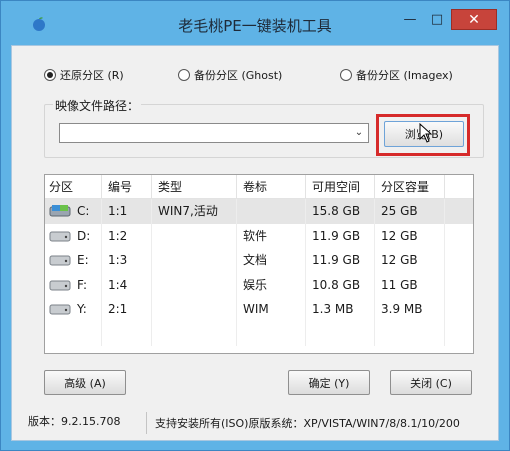 The height and width of the screenshot is (451, 510). What do you see at coordinates (271, 260) in the screenshot?
I see `cell-label: 文档` at bounding box center [271, 260].